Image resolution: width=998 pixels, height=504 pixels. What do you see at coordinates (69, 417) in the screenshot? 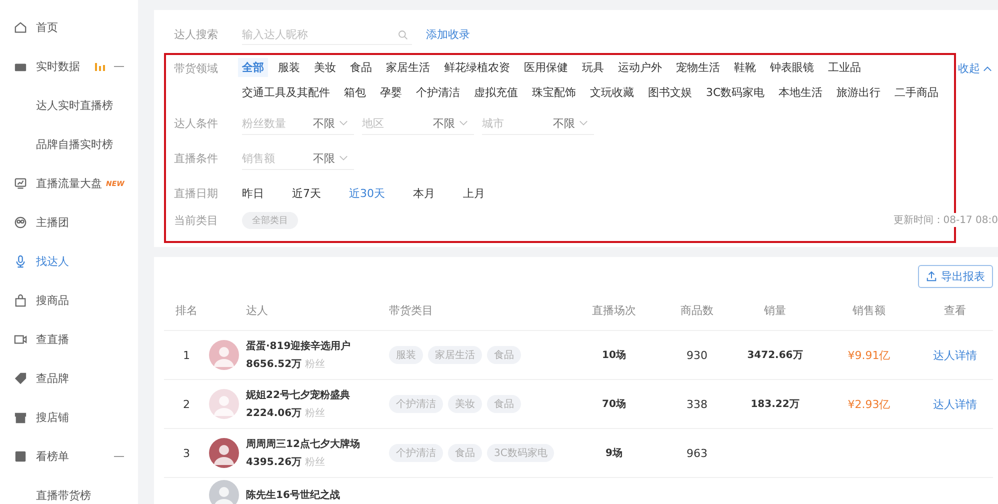
I see `nav-item: 搜店铺` at bounding box center [69, 417].